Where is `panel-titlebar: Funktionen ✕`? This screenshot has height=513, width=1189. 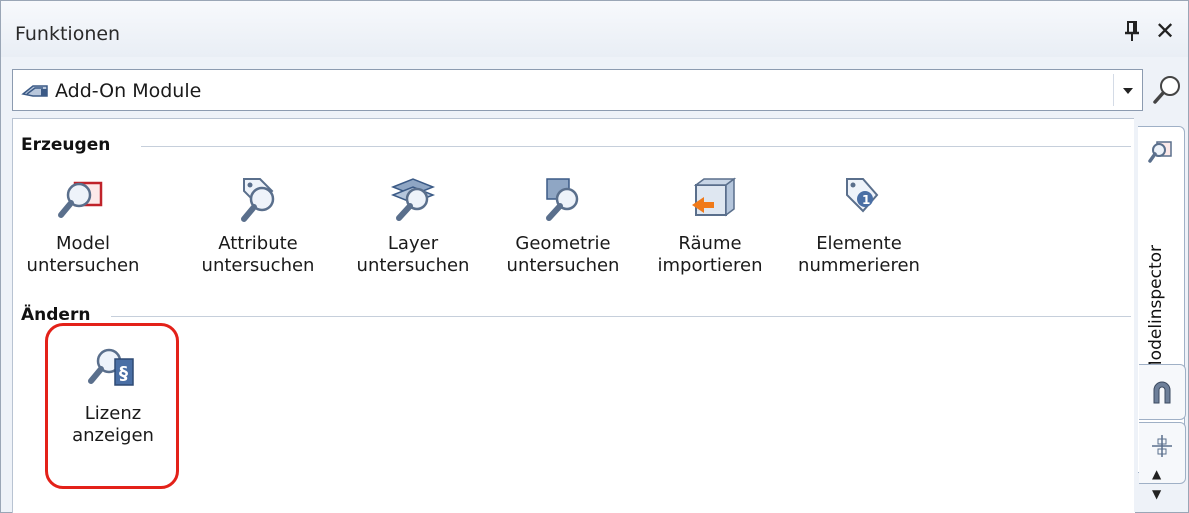 panel-titlebar: Funktionen ✕ is located at coordinates (594, 29).